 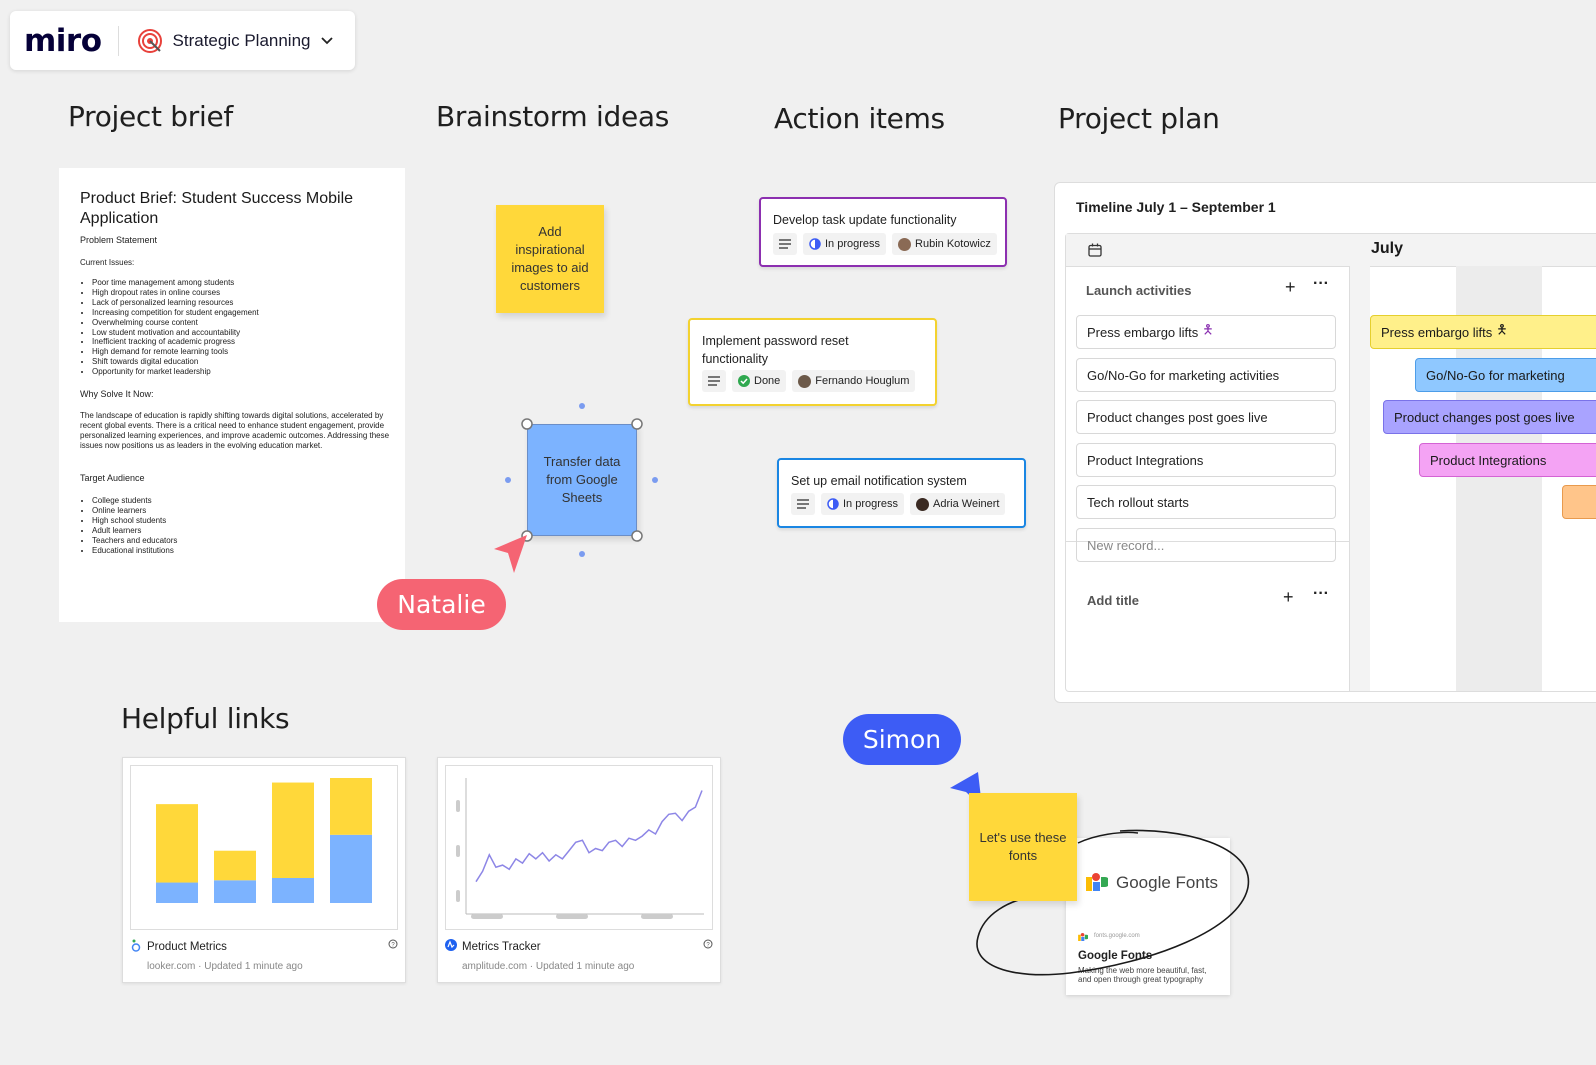 I want to click on record-label: Product changes post goes live, so click(x=1177, y=417).